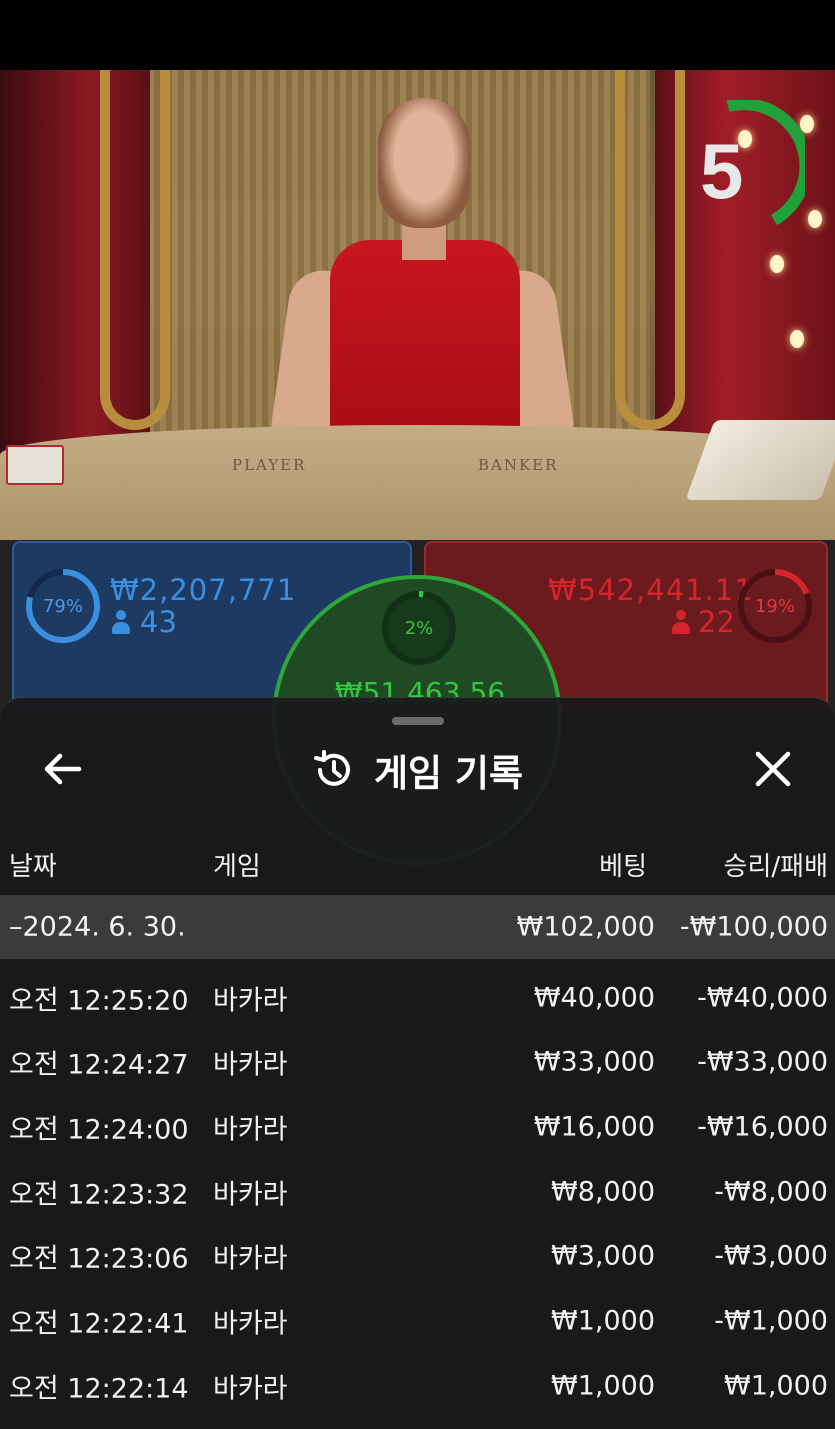  I want to click on sheet-title: 게임 기록, so click(448, 773).